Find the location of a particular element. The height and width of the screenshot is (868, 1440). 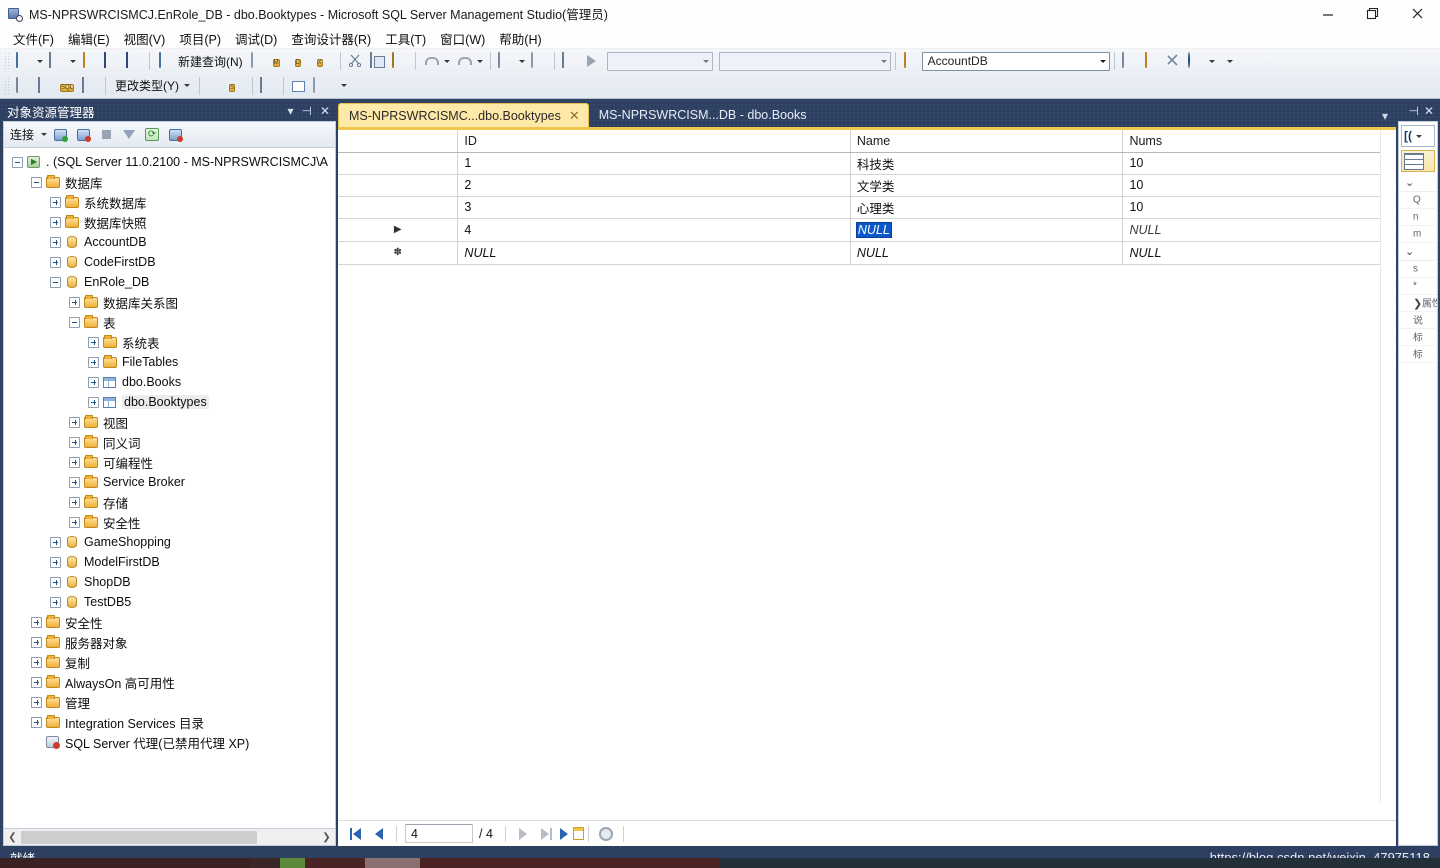

close-icon: ✕ is located at coordinates (325, 111).